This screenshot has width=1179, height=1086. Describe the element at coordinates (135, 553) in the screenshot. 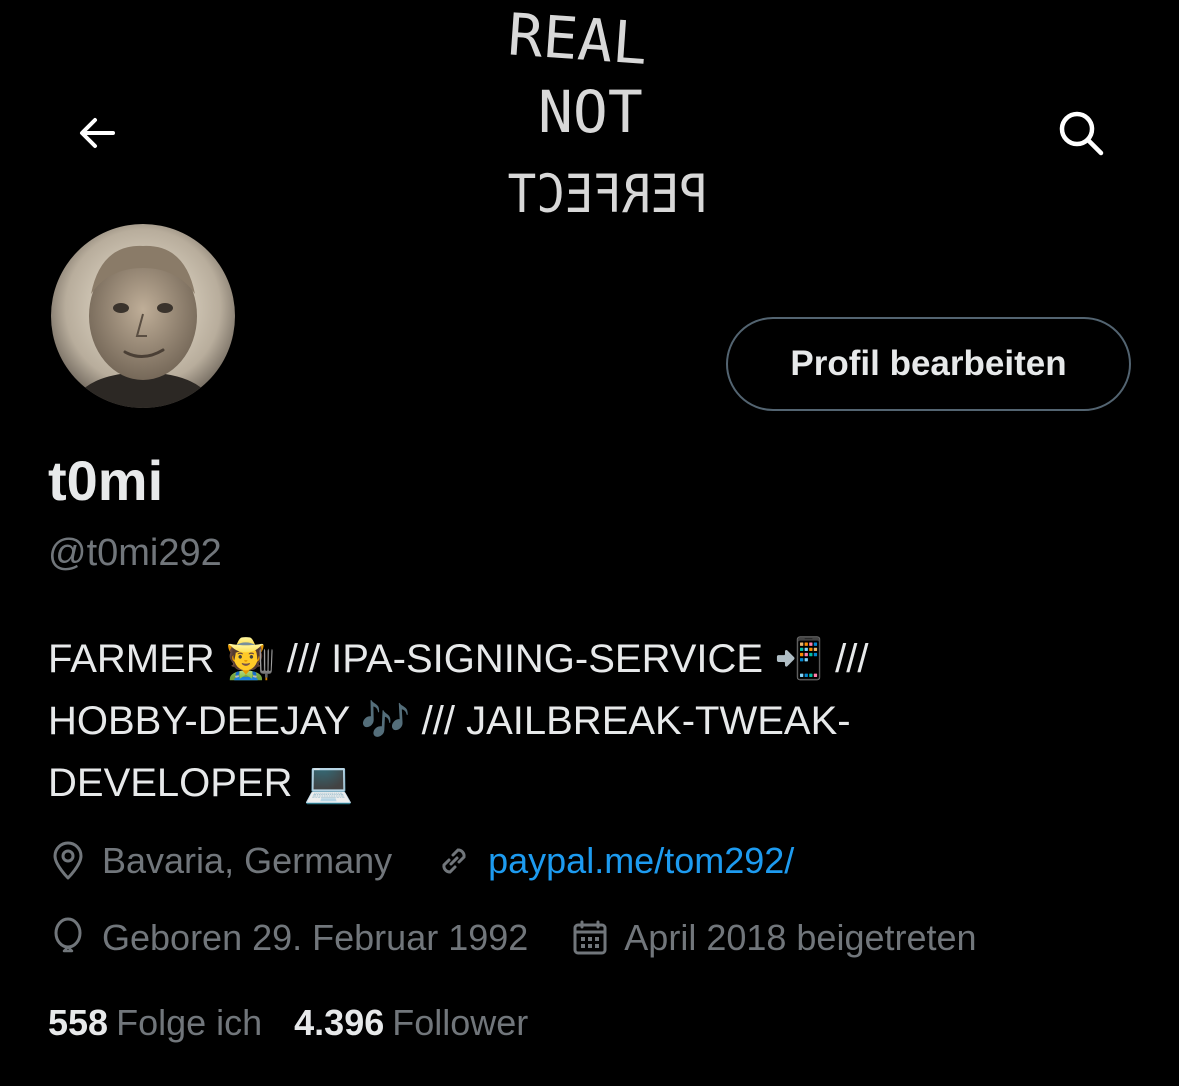

I see `username-handle: @t0mi292` at that location.